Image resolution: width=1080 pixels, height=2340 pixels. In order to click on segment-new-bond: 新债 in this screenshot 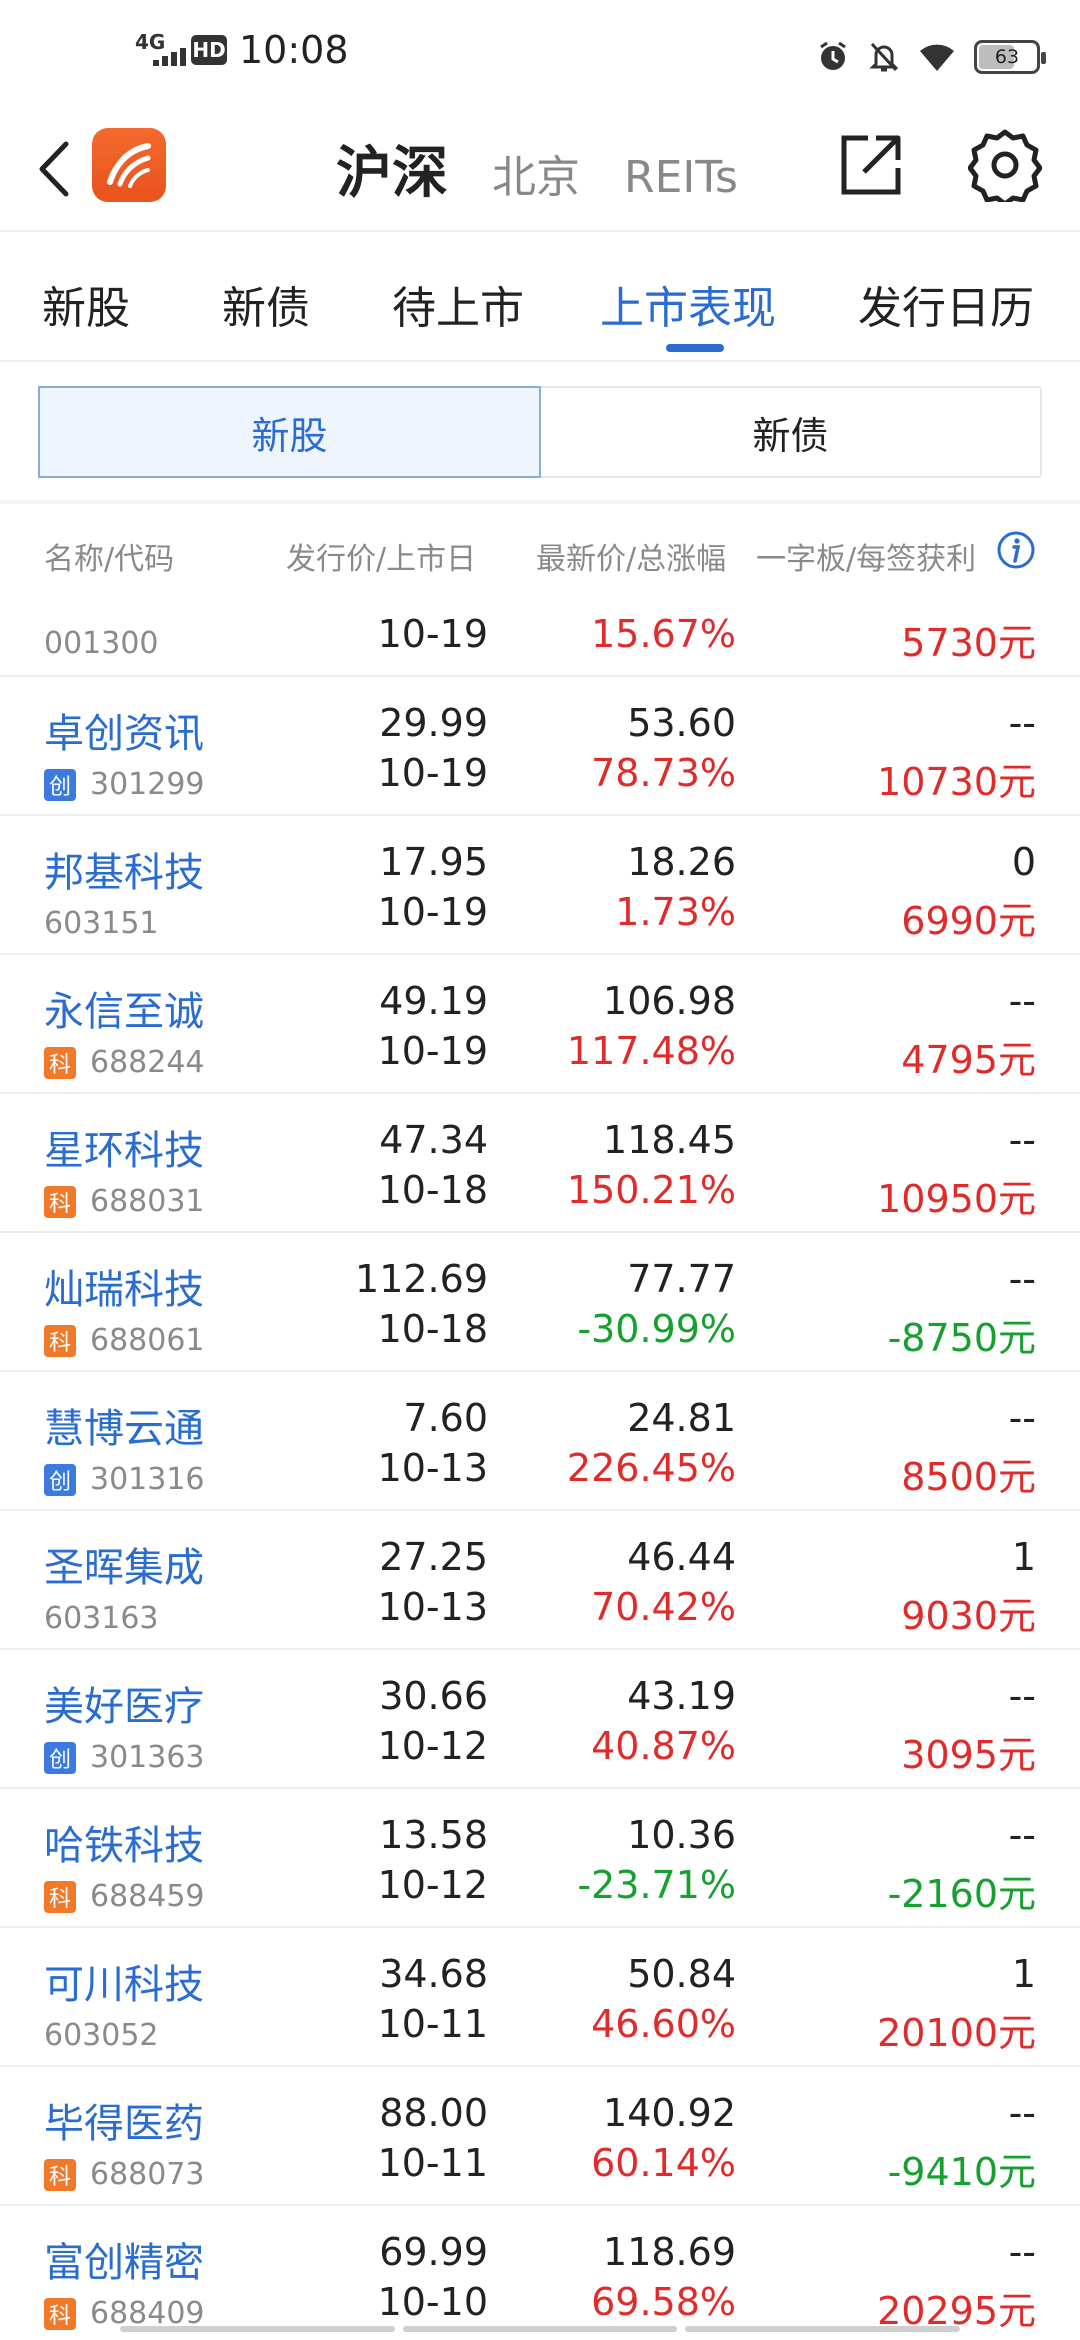, I will do `click(790, 432)`.